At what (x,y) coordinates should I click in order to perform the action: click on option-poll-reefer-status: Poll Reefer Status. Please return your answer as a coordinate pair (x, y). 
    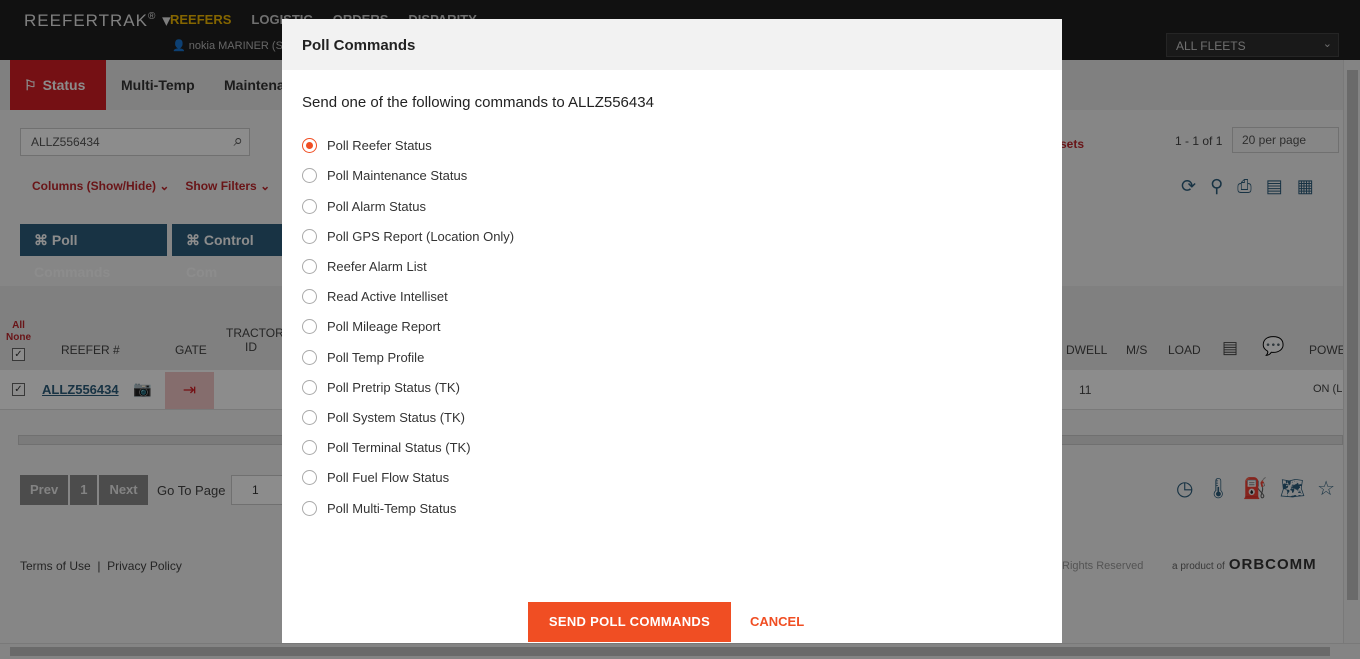
    Looking at the image, I should click on (367, 145).